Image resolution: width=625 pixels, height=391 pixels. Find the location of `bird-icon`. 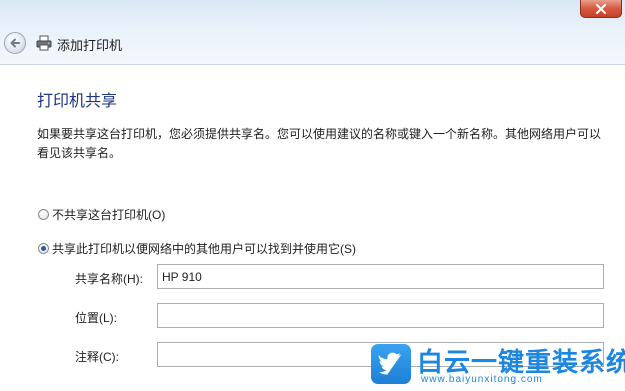

bird-icon is located at coordinates (390, 363).